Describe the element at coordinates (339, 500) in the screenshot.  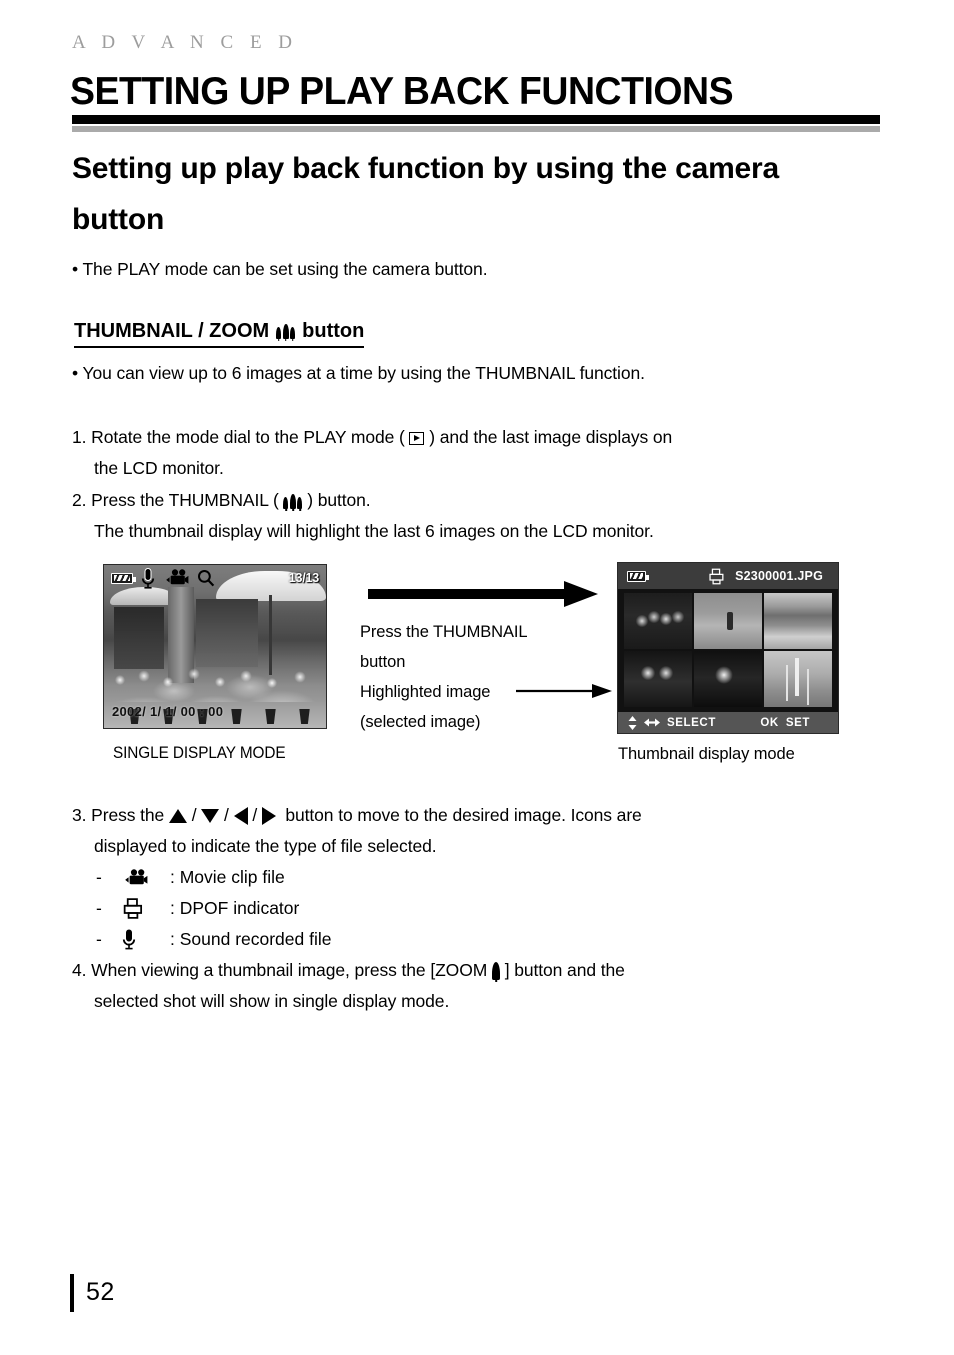
I see `step-2-text-b: ) button.` at that location.